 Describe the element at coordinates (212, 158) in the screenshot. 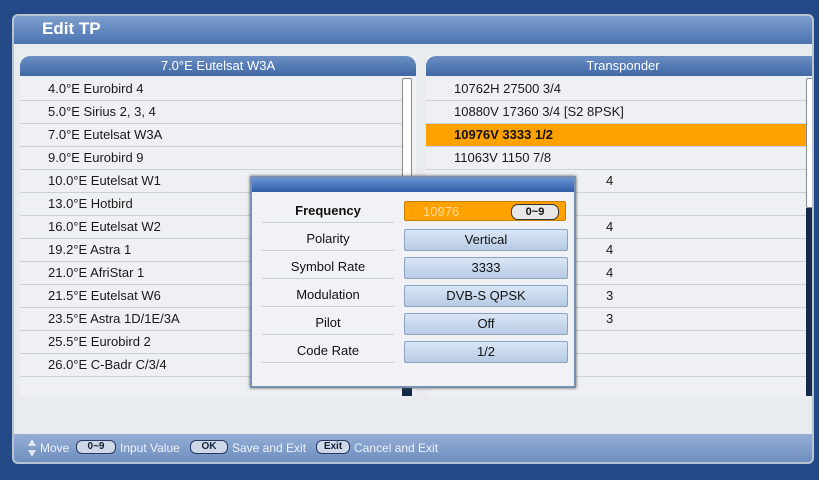

I see `list-item: 9.0°E Eurobird 9` at that location.